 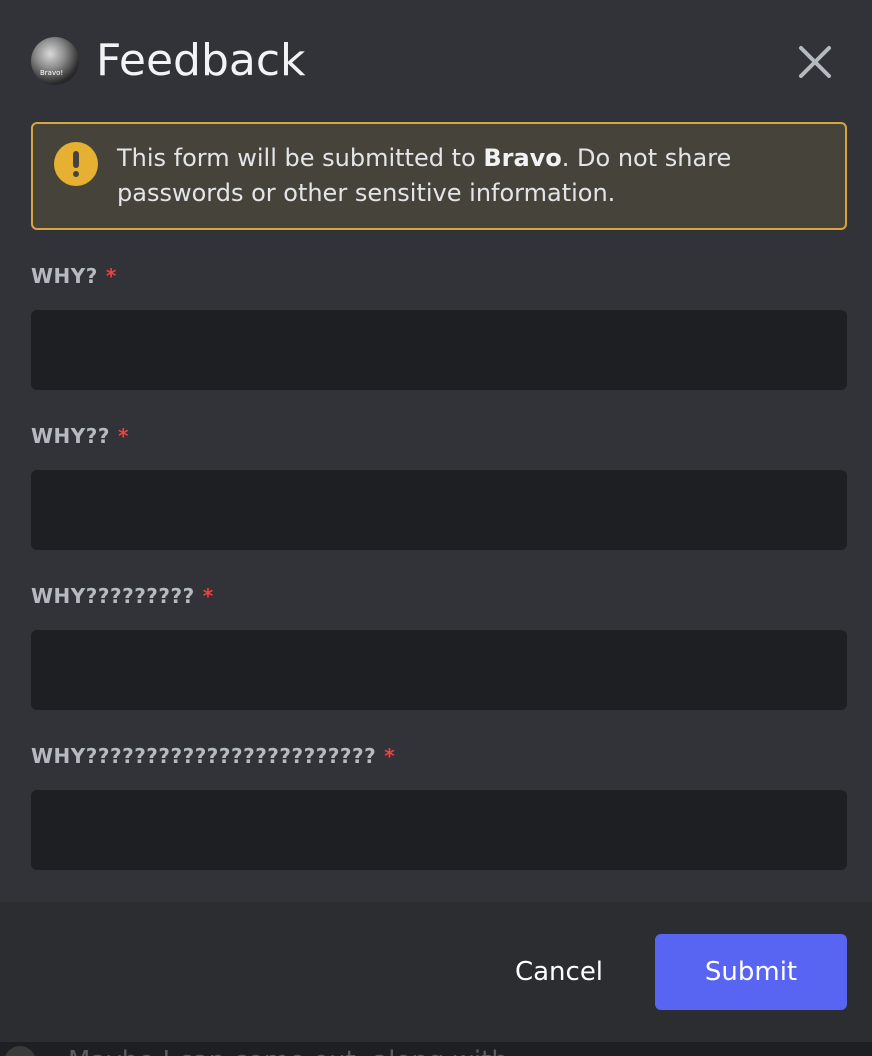 I want to click on field-label-2: WHY?? *, so click(x=80, y=436).